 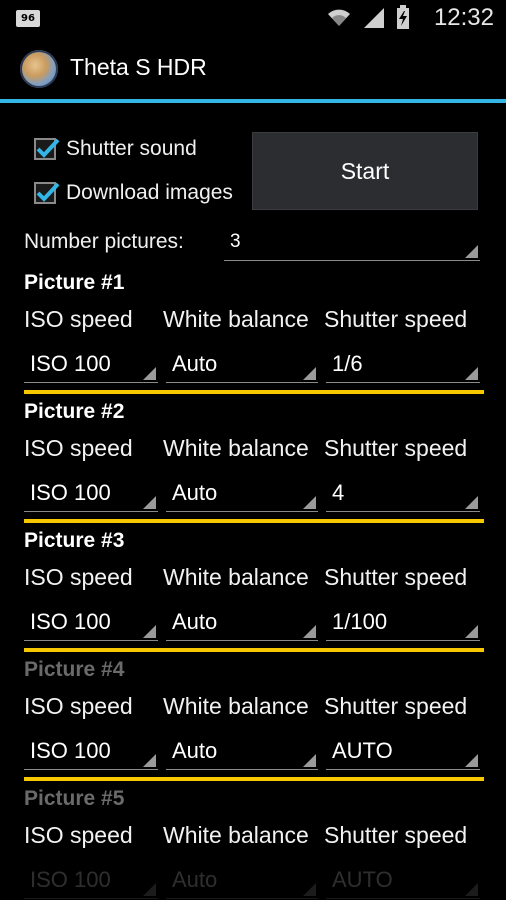 What do you see at coordinates (104, 241) in the screenshot?
I see `number-pictures-label: Number pictures:` at bounding box center [104, 241].